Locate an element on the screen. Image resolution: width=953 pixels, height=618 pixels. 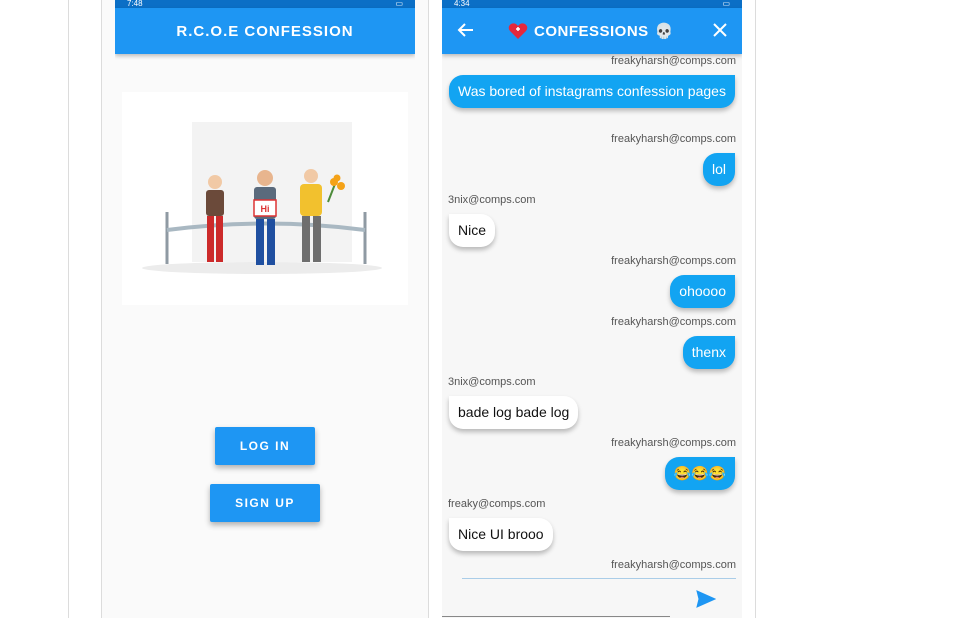
message-bubble: bade log bade log is located at coordinates (514, 412).